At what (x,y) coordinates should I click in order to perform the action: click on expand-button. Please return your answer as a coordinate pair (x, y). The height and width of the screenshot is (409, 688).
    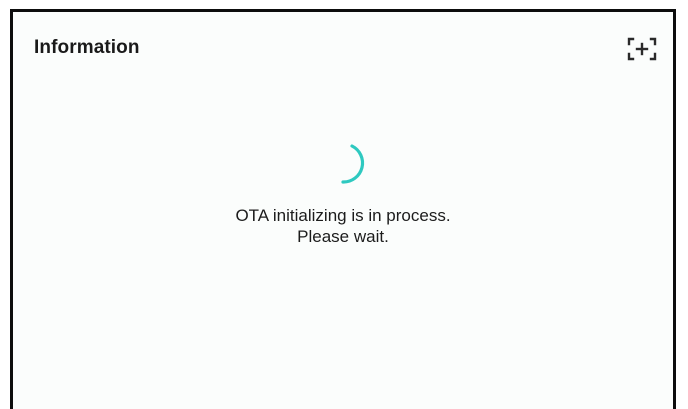
    Looking at the image, I should click on (642, 49).